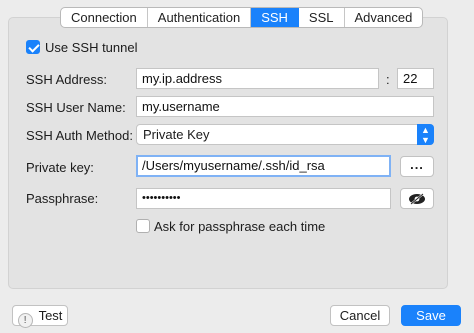  I want to click on cancel-button: Cancel, so click(360, 315).